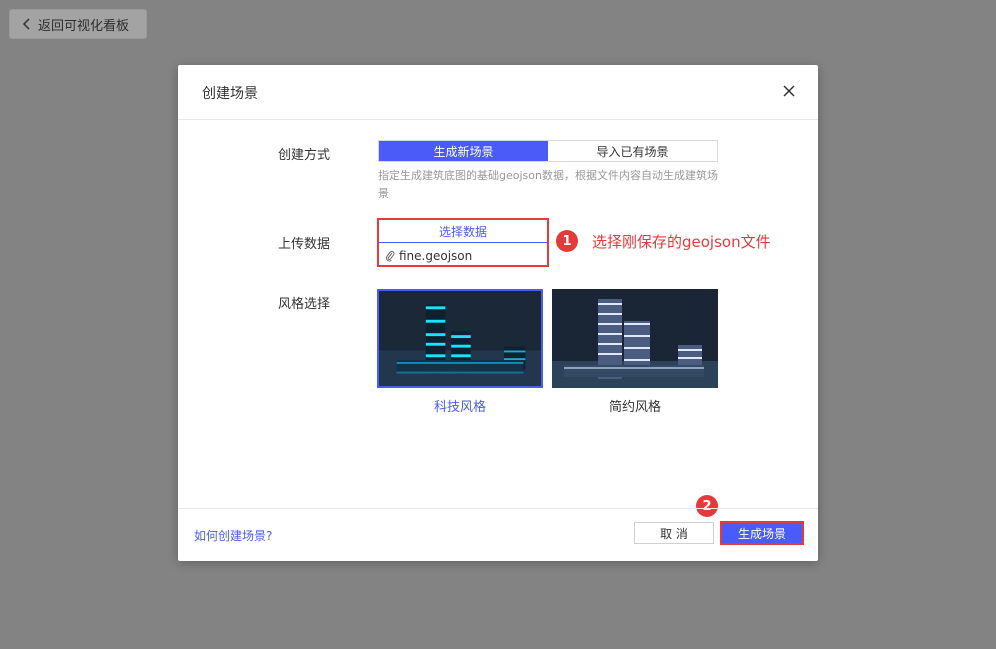 The width and height of the screenshot is (996, 649). What do you see at coordinates (674, 533) in the screenshot?
I see `cancel-button: 取 消` at bounding box center [674, 533].